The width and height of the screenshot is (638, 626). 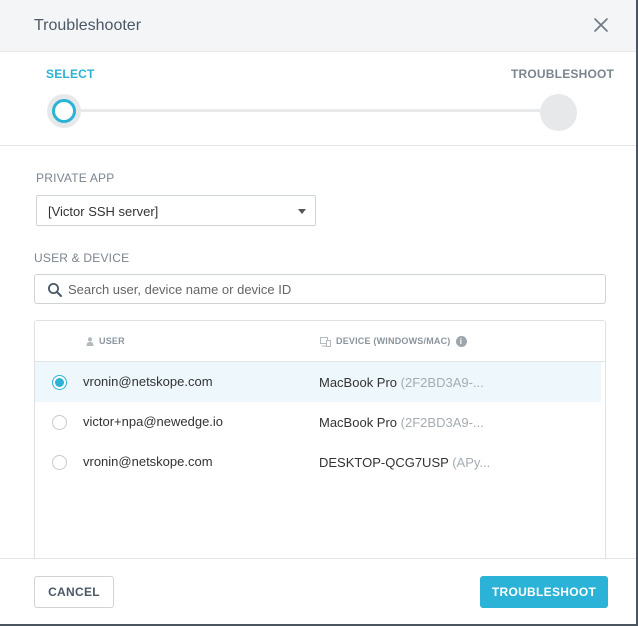 I want to click on cancel-button: CANCEL, so click(x=74, y=592).